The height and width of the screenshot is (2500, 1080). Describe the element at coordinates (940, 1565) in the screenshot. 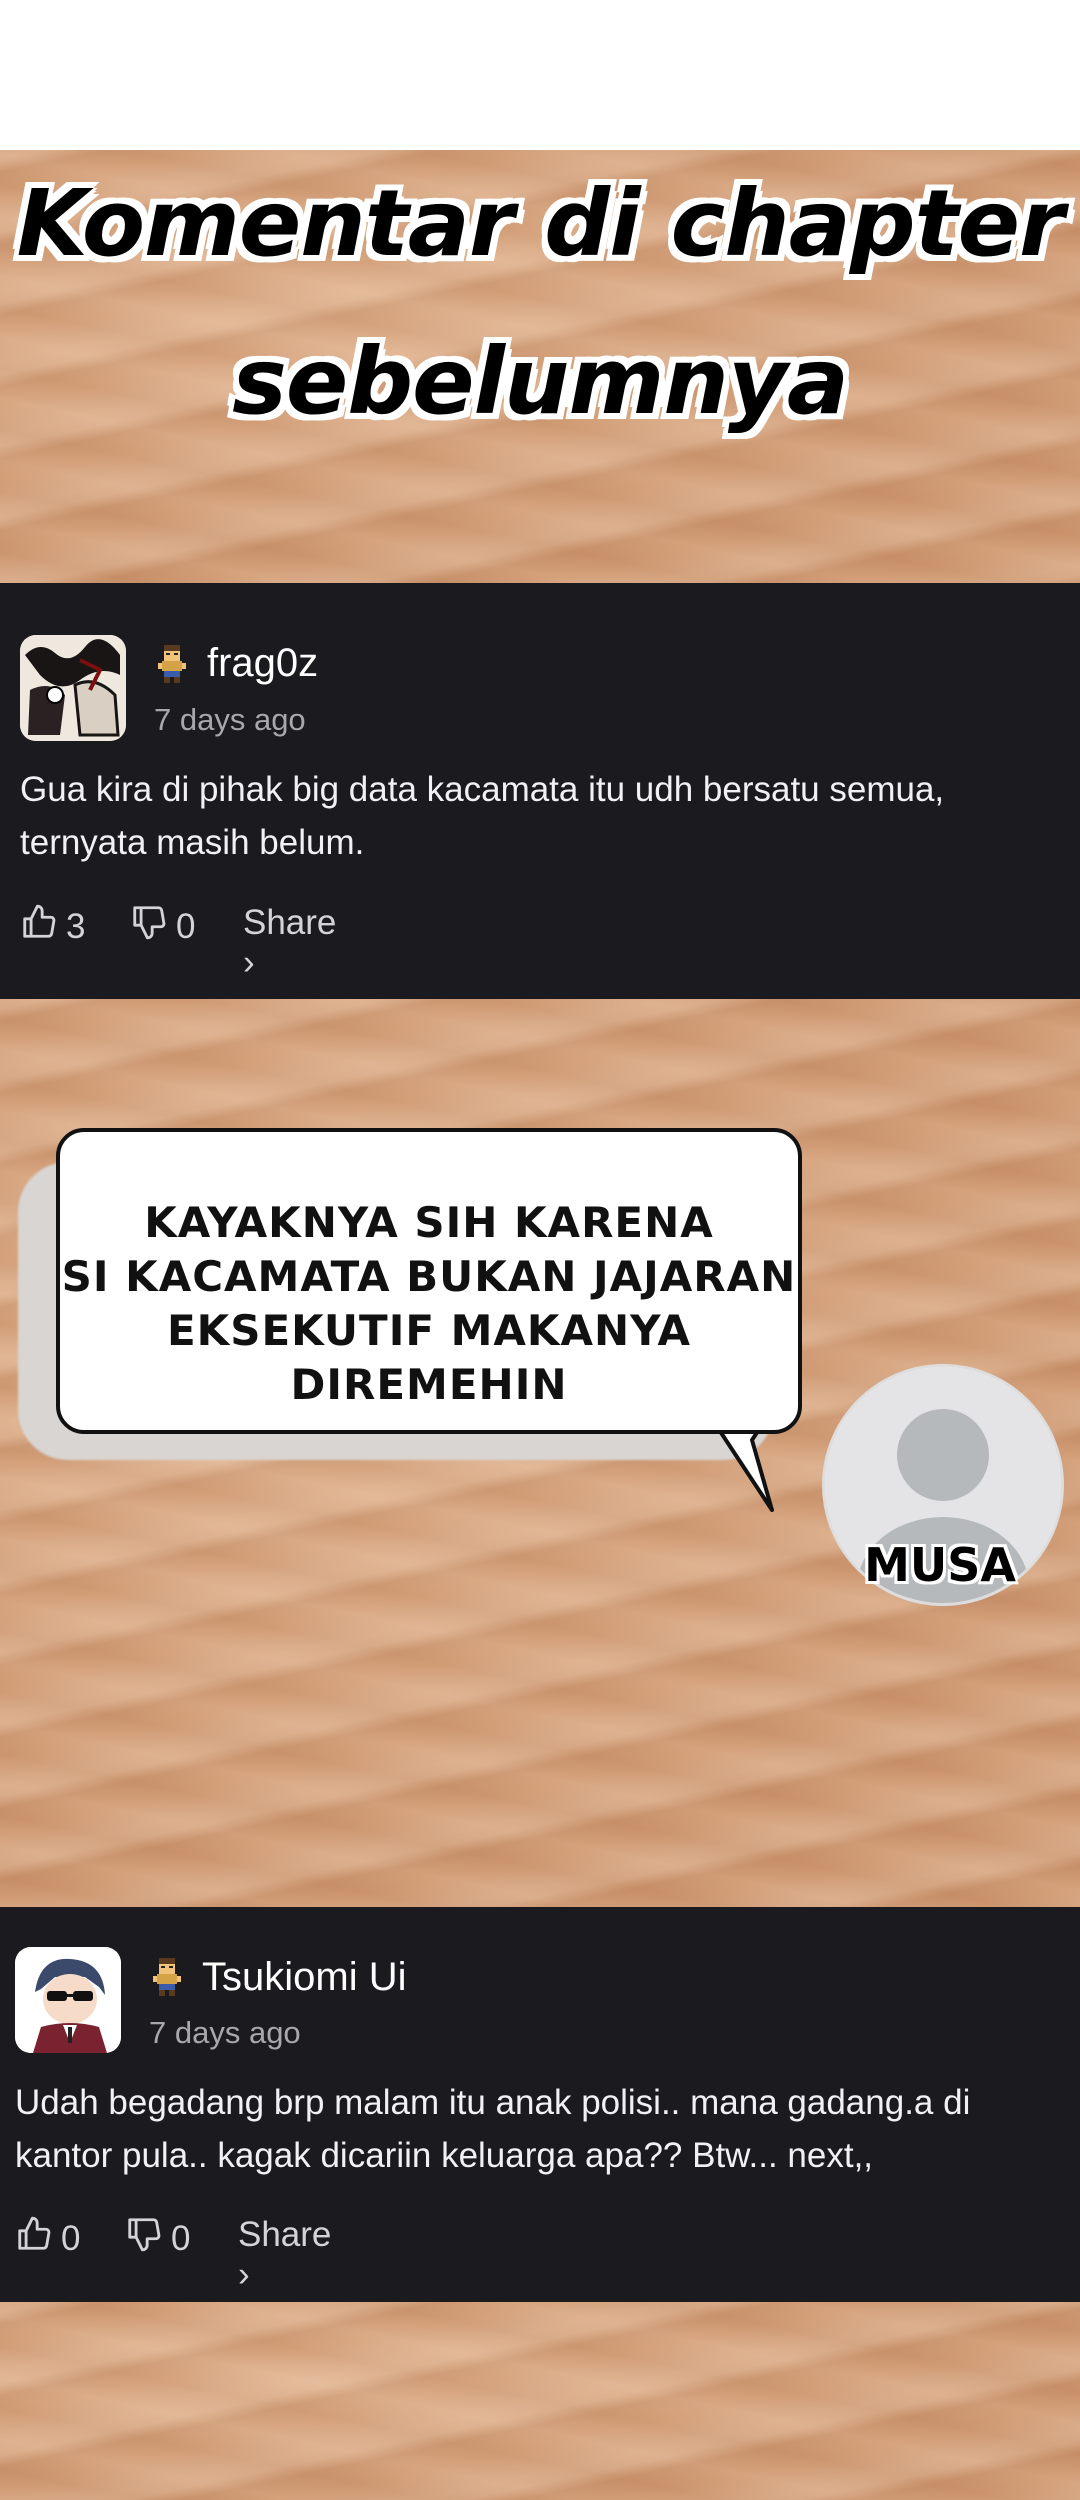

I see `speaker-name: MUSA` at that location.